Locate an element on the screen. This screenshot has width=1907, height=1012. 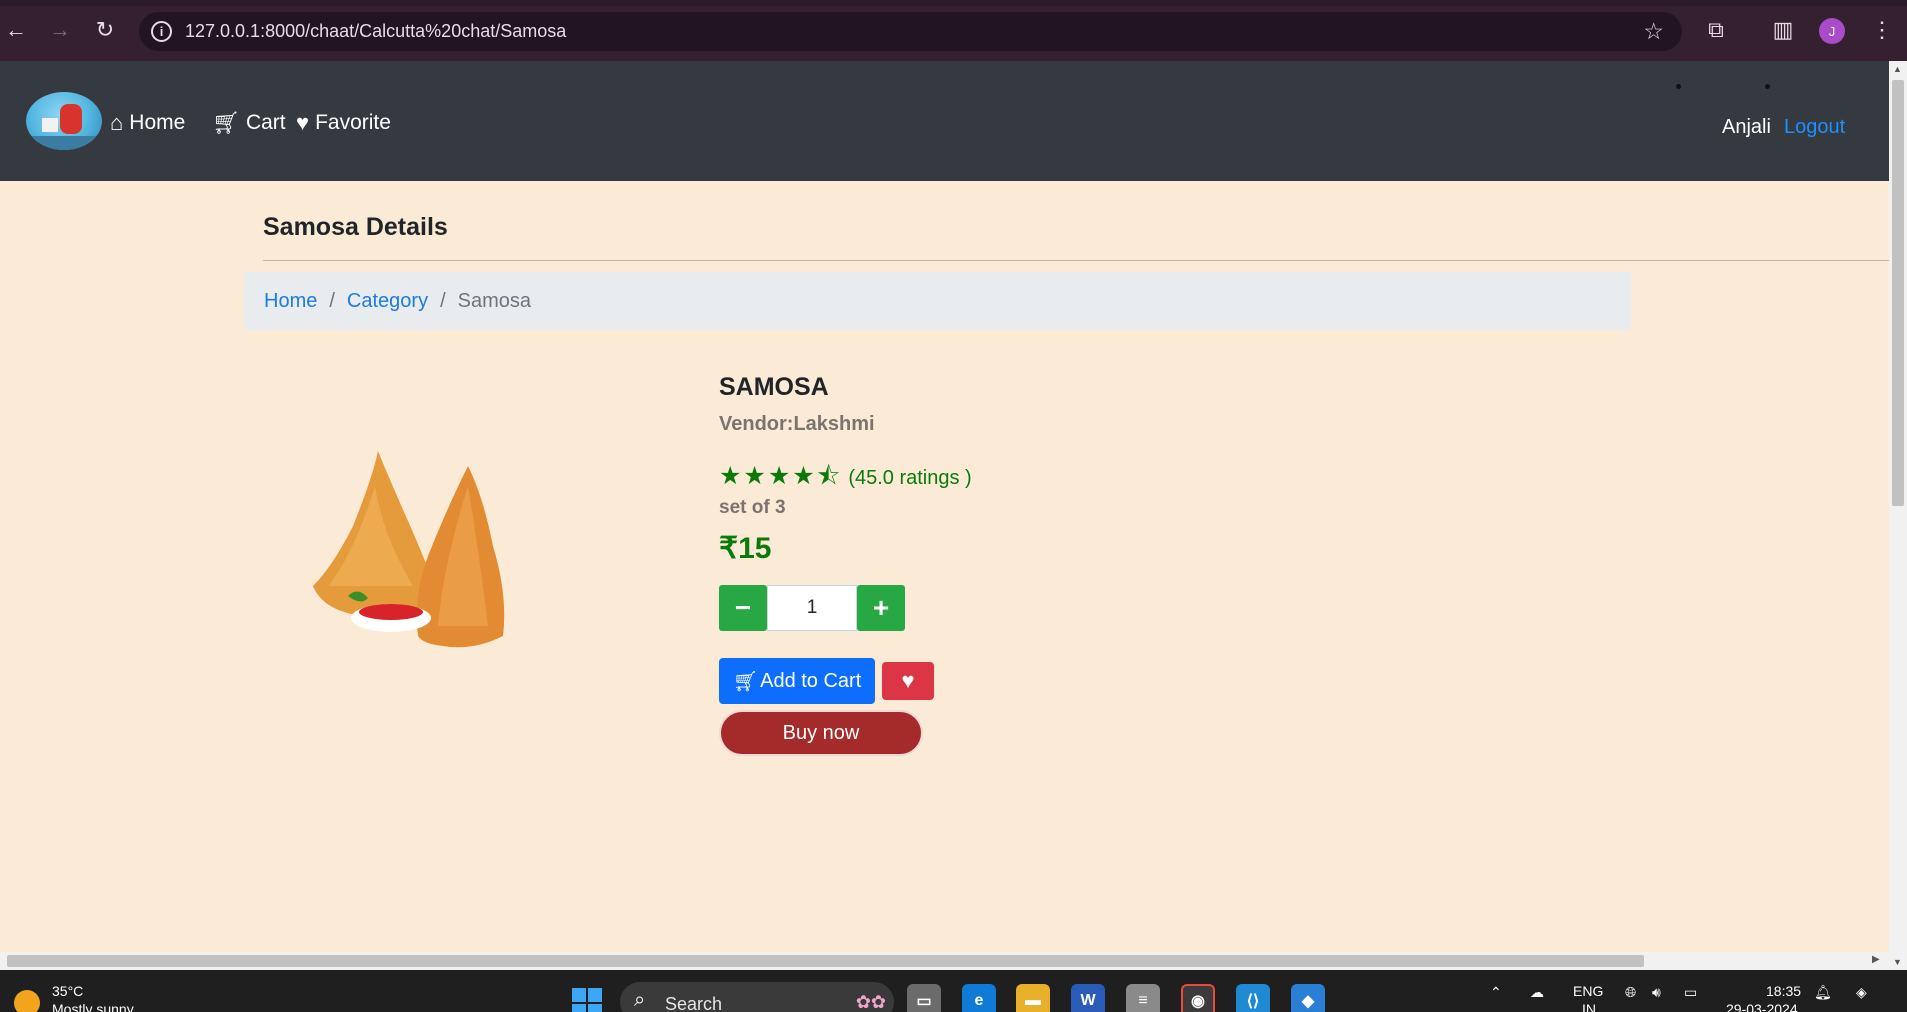
decrement-button: − is located at coordinates (743, 608).